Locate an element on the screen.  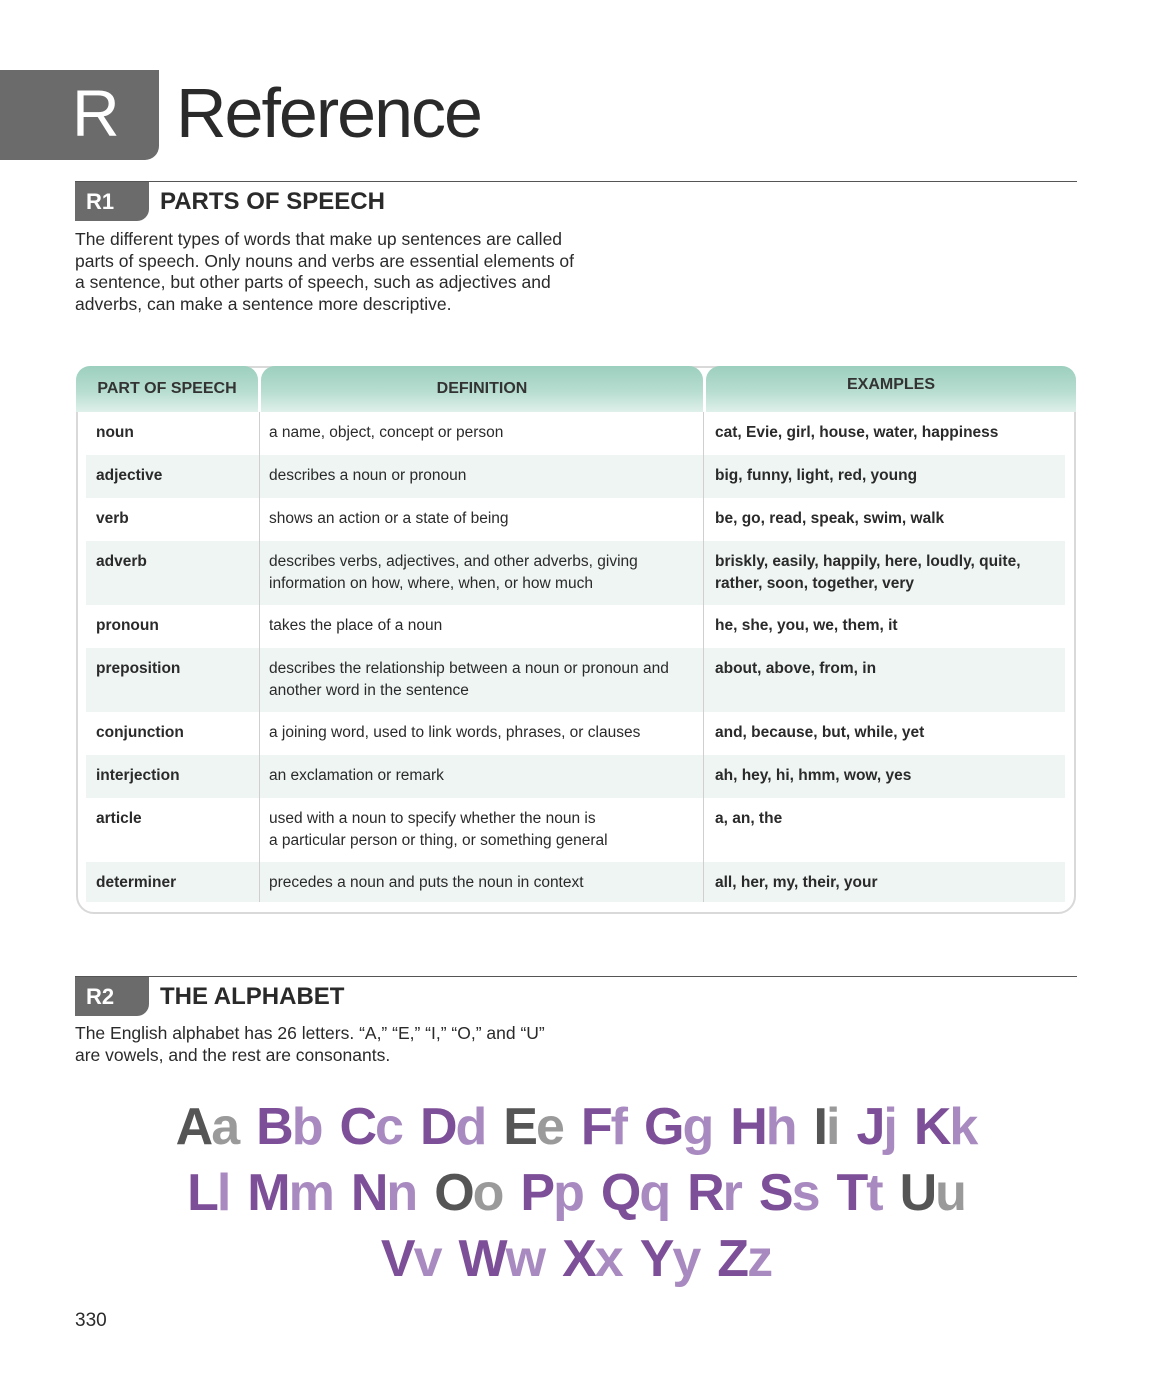
lowercase-letter: n is located at coordinates (402, 1193).